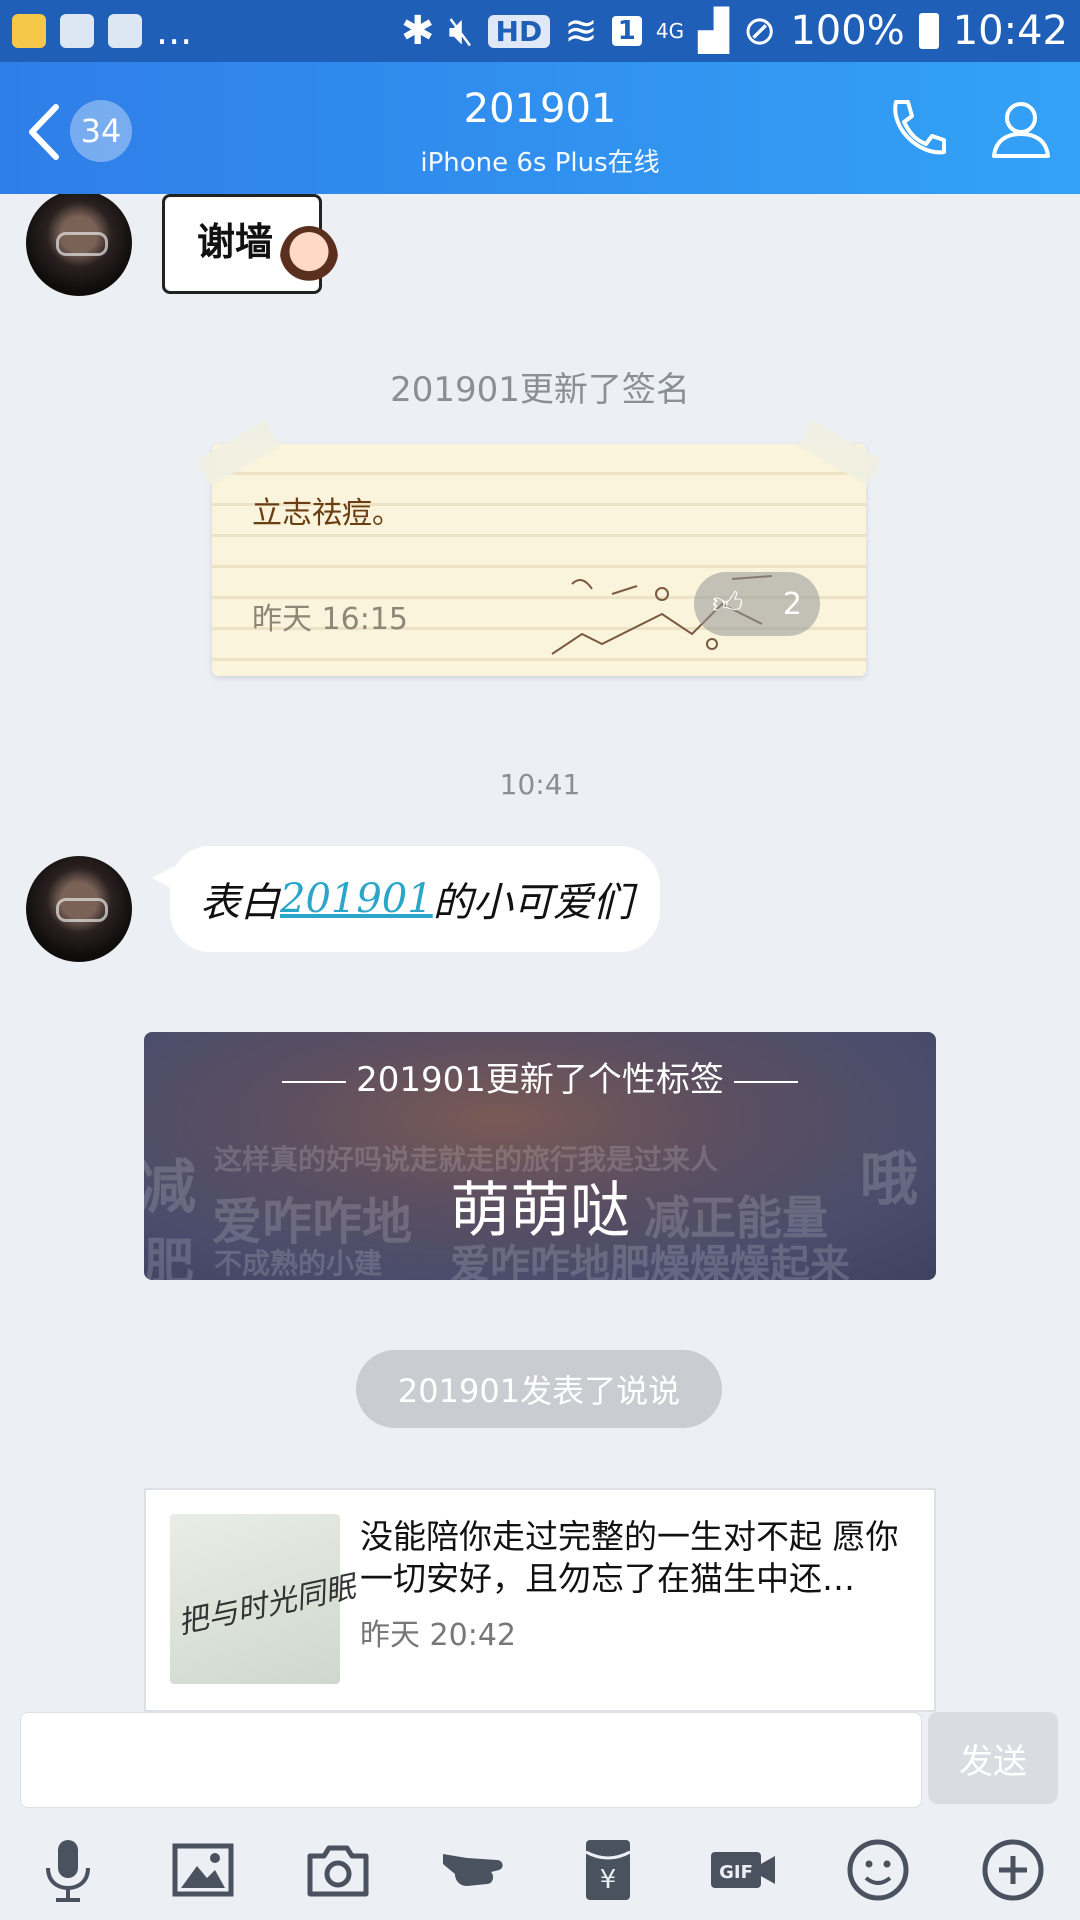  I want to click on post-notice: 201901发表了说说, so click(539, 1389).